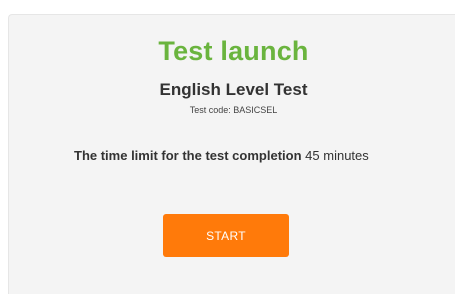 The height and width of the screenshot is (294, 455). I want to click on page-title: Test launch, so click(233, 51).